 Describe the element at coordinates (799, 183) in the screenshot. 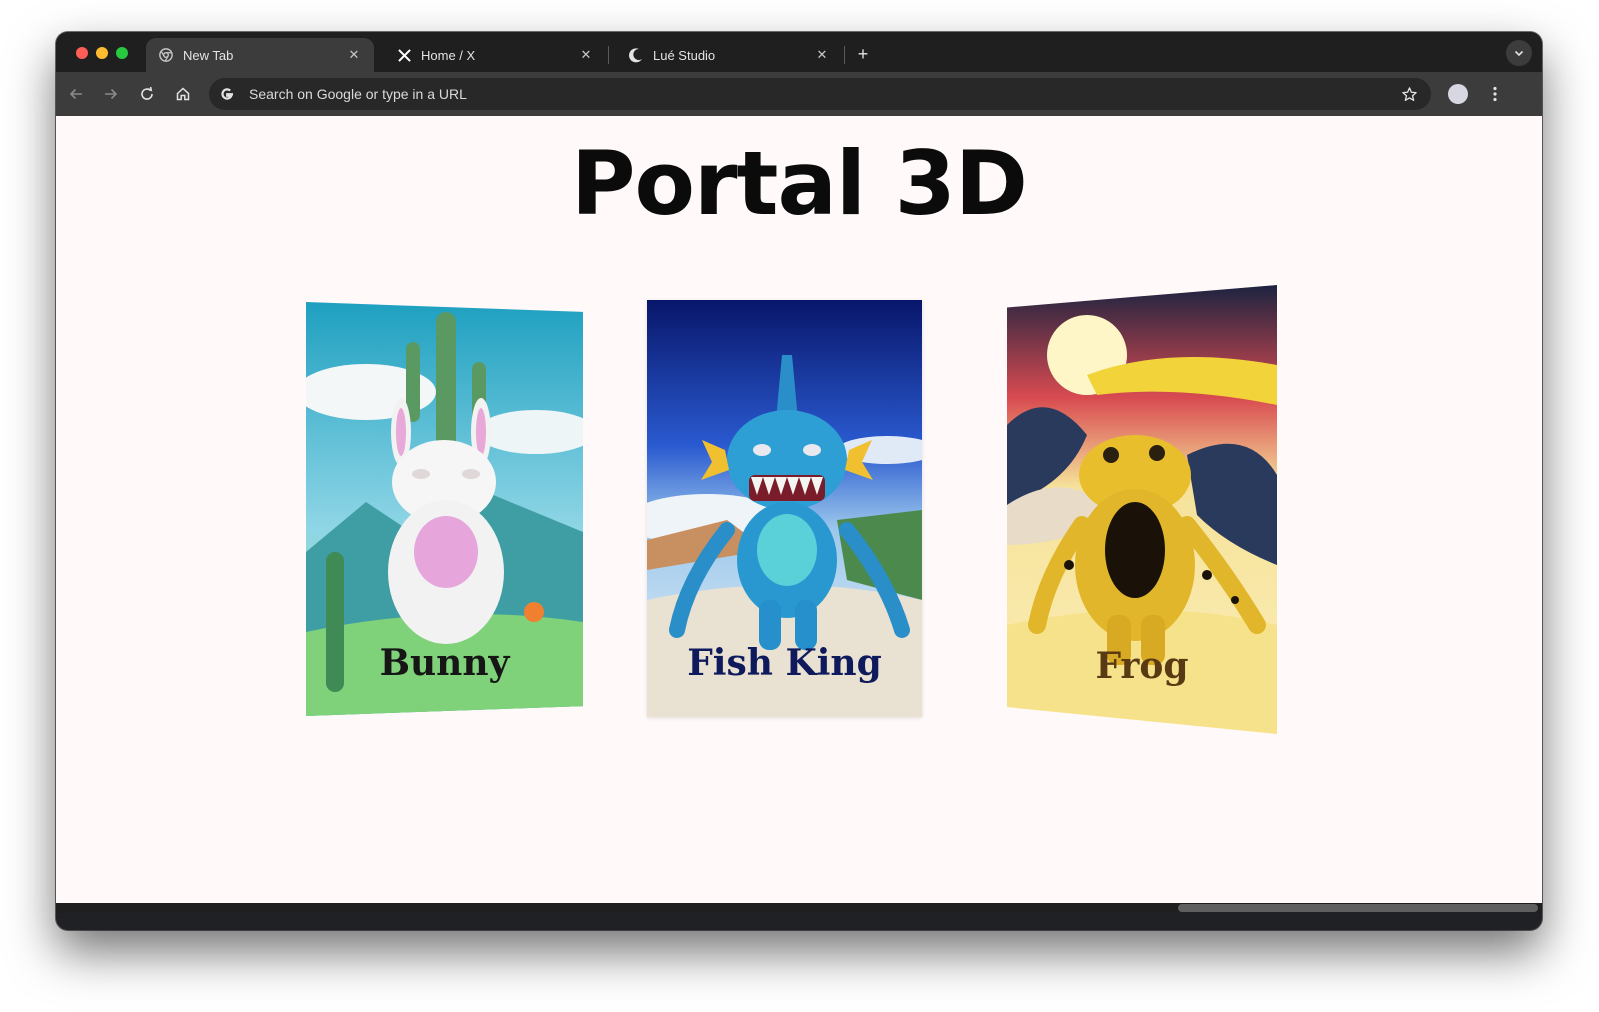

I see `page-title: Portal 3D` at that location.